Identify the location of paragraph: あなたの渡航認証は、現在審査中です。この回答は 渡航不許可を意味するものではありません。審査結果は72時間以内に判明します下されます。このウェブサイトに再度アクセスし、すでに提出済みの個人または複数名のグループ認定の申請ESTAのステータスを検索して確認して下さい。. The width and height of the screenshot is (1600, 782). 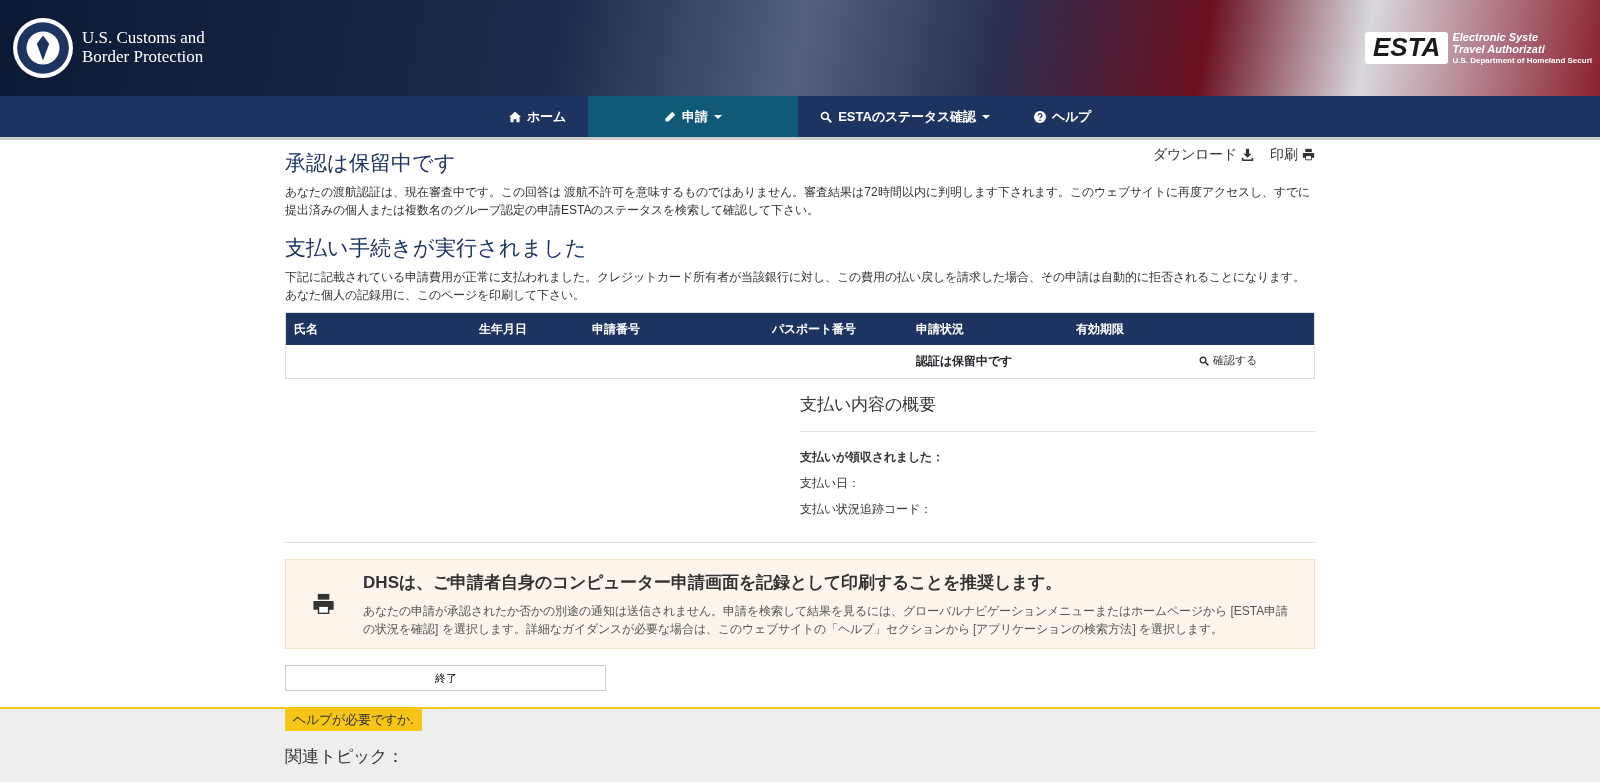
(798, 202).